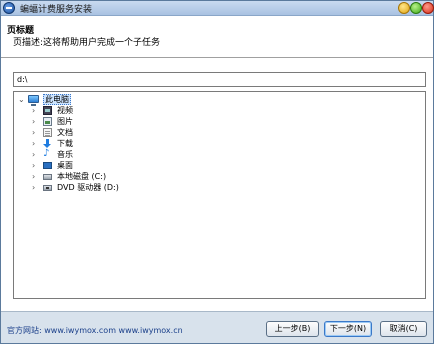 The width and height of the screenshot is (434, 344). I want to click on tree-node-desktop: › 桌面, so click(92, 165).